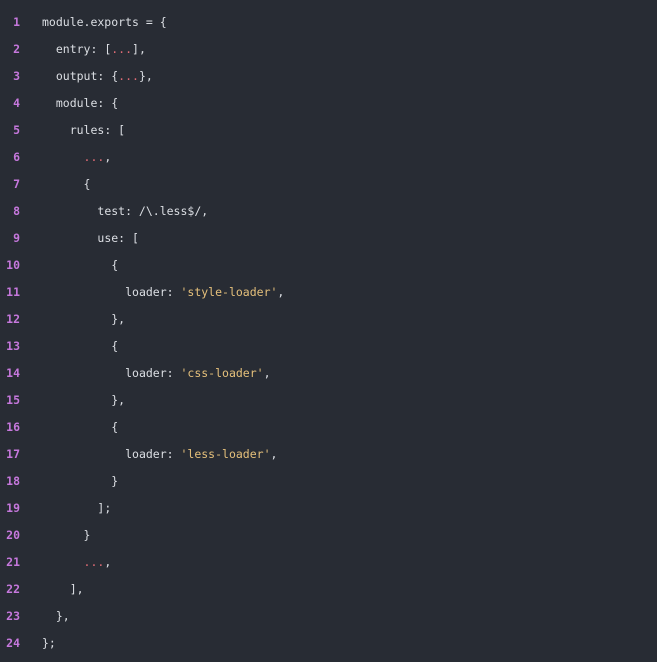 The image size is (657, 662). What do you see at coordinates (49, 643) in the screenshot?
I see `code-token-plain: };` at bounding box center [49, 643].